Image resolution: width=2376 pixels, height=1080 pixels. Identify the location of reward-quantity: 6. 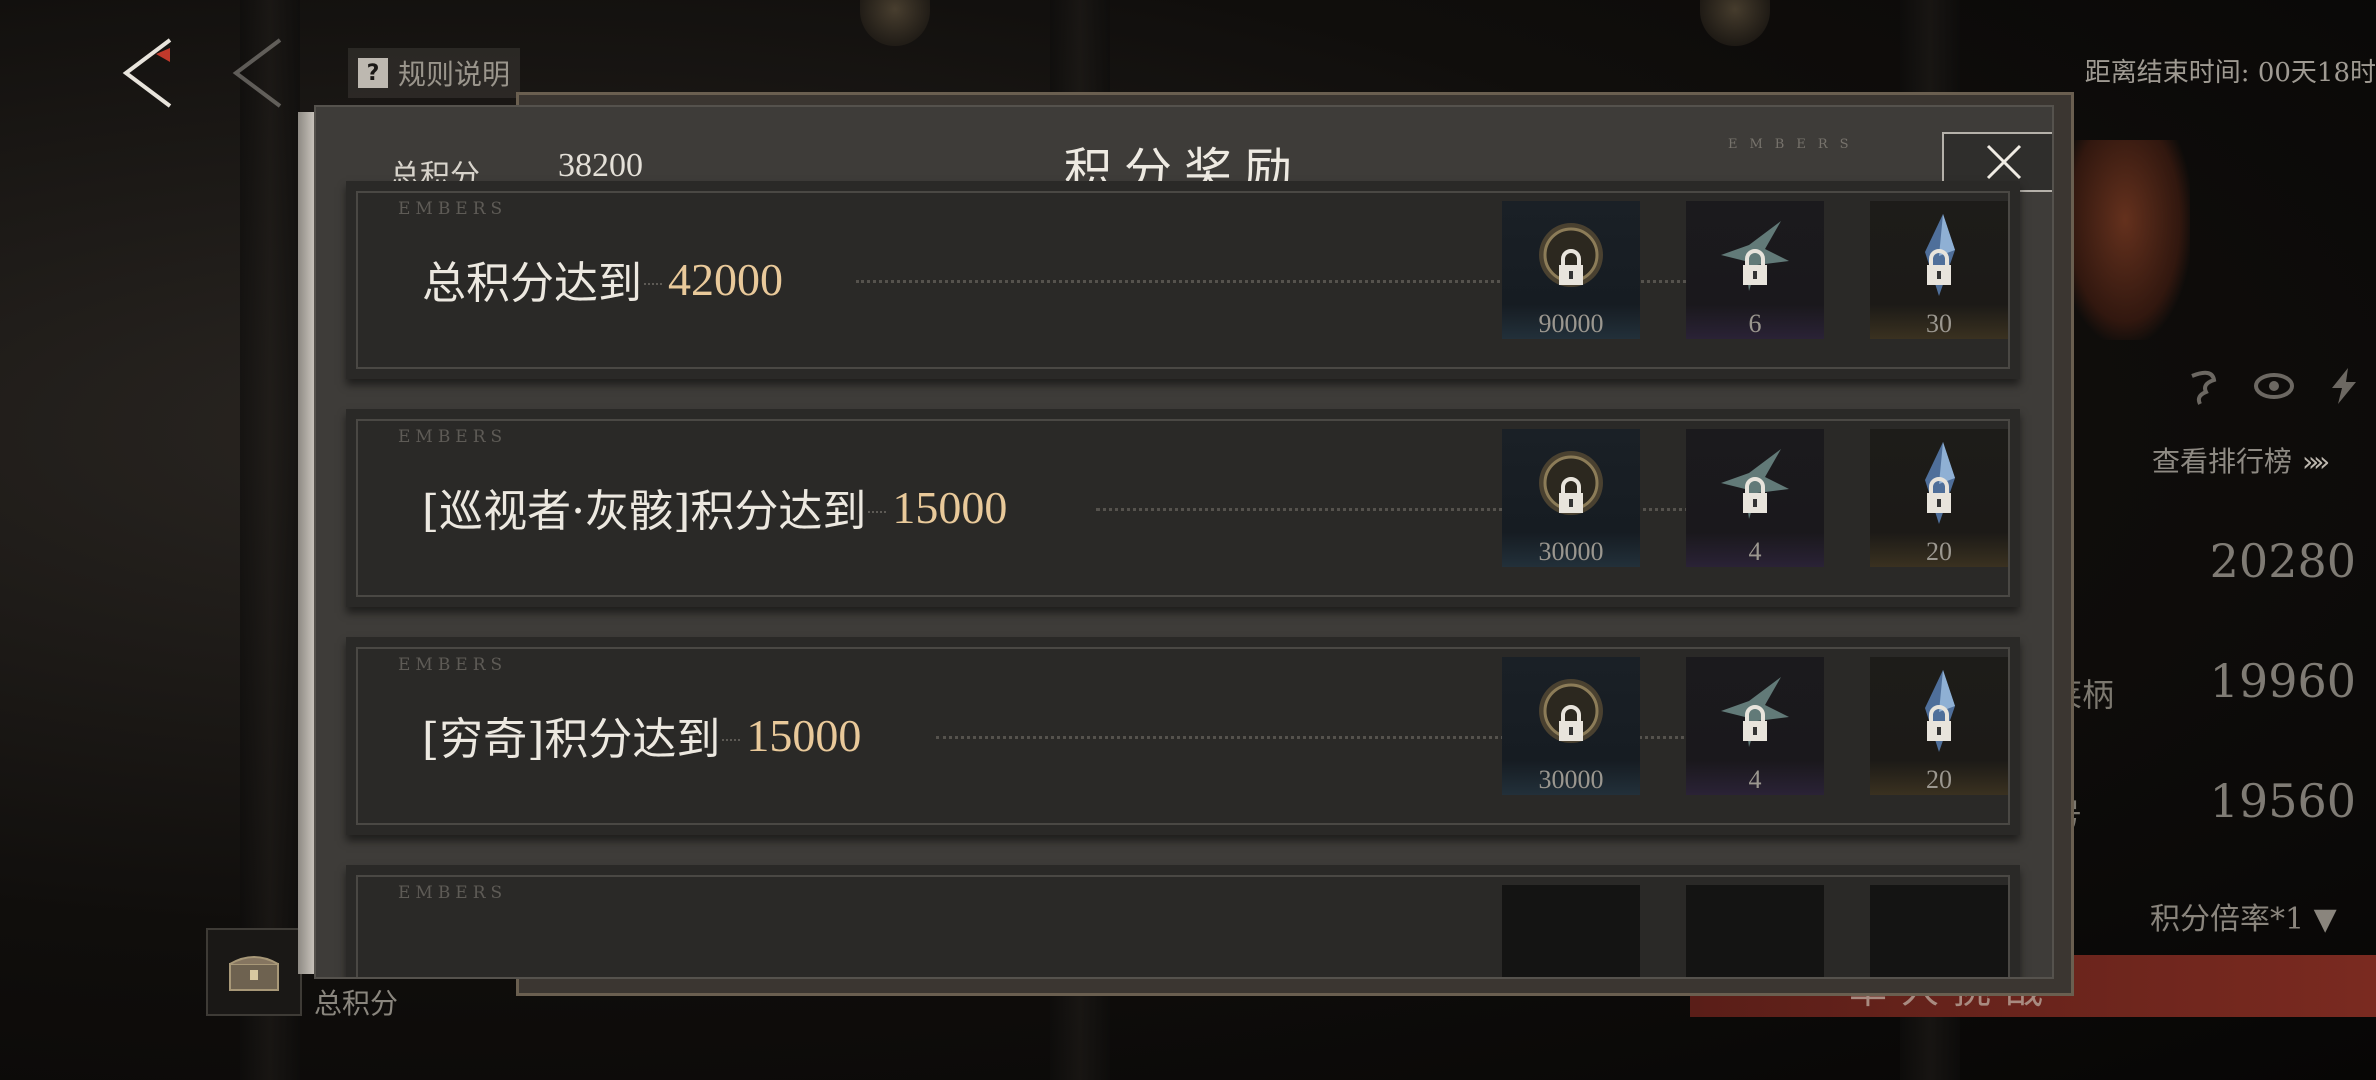
(1755, 323).